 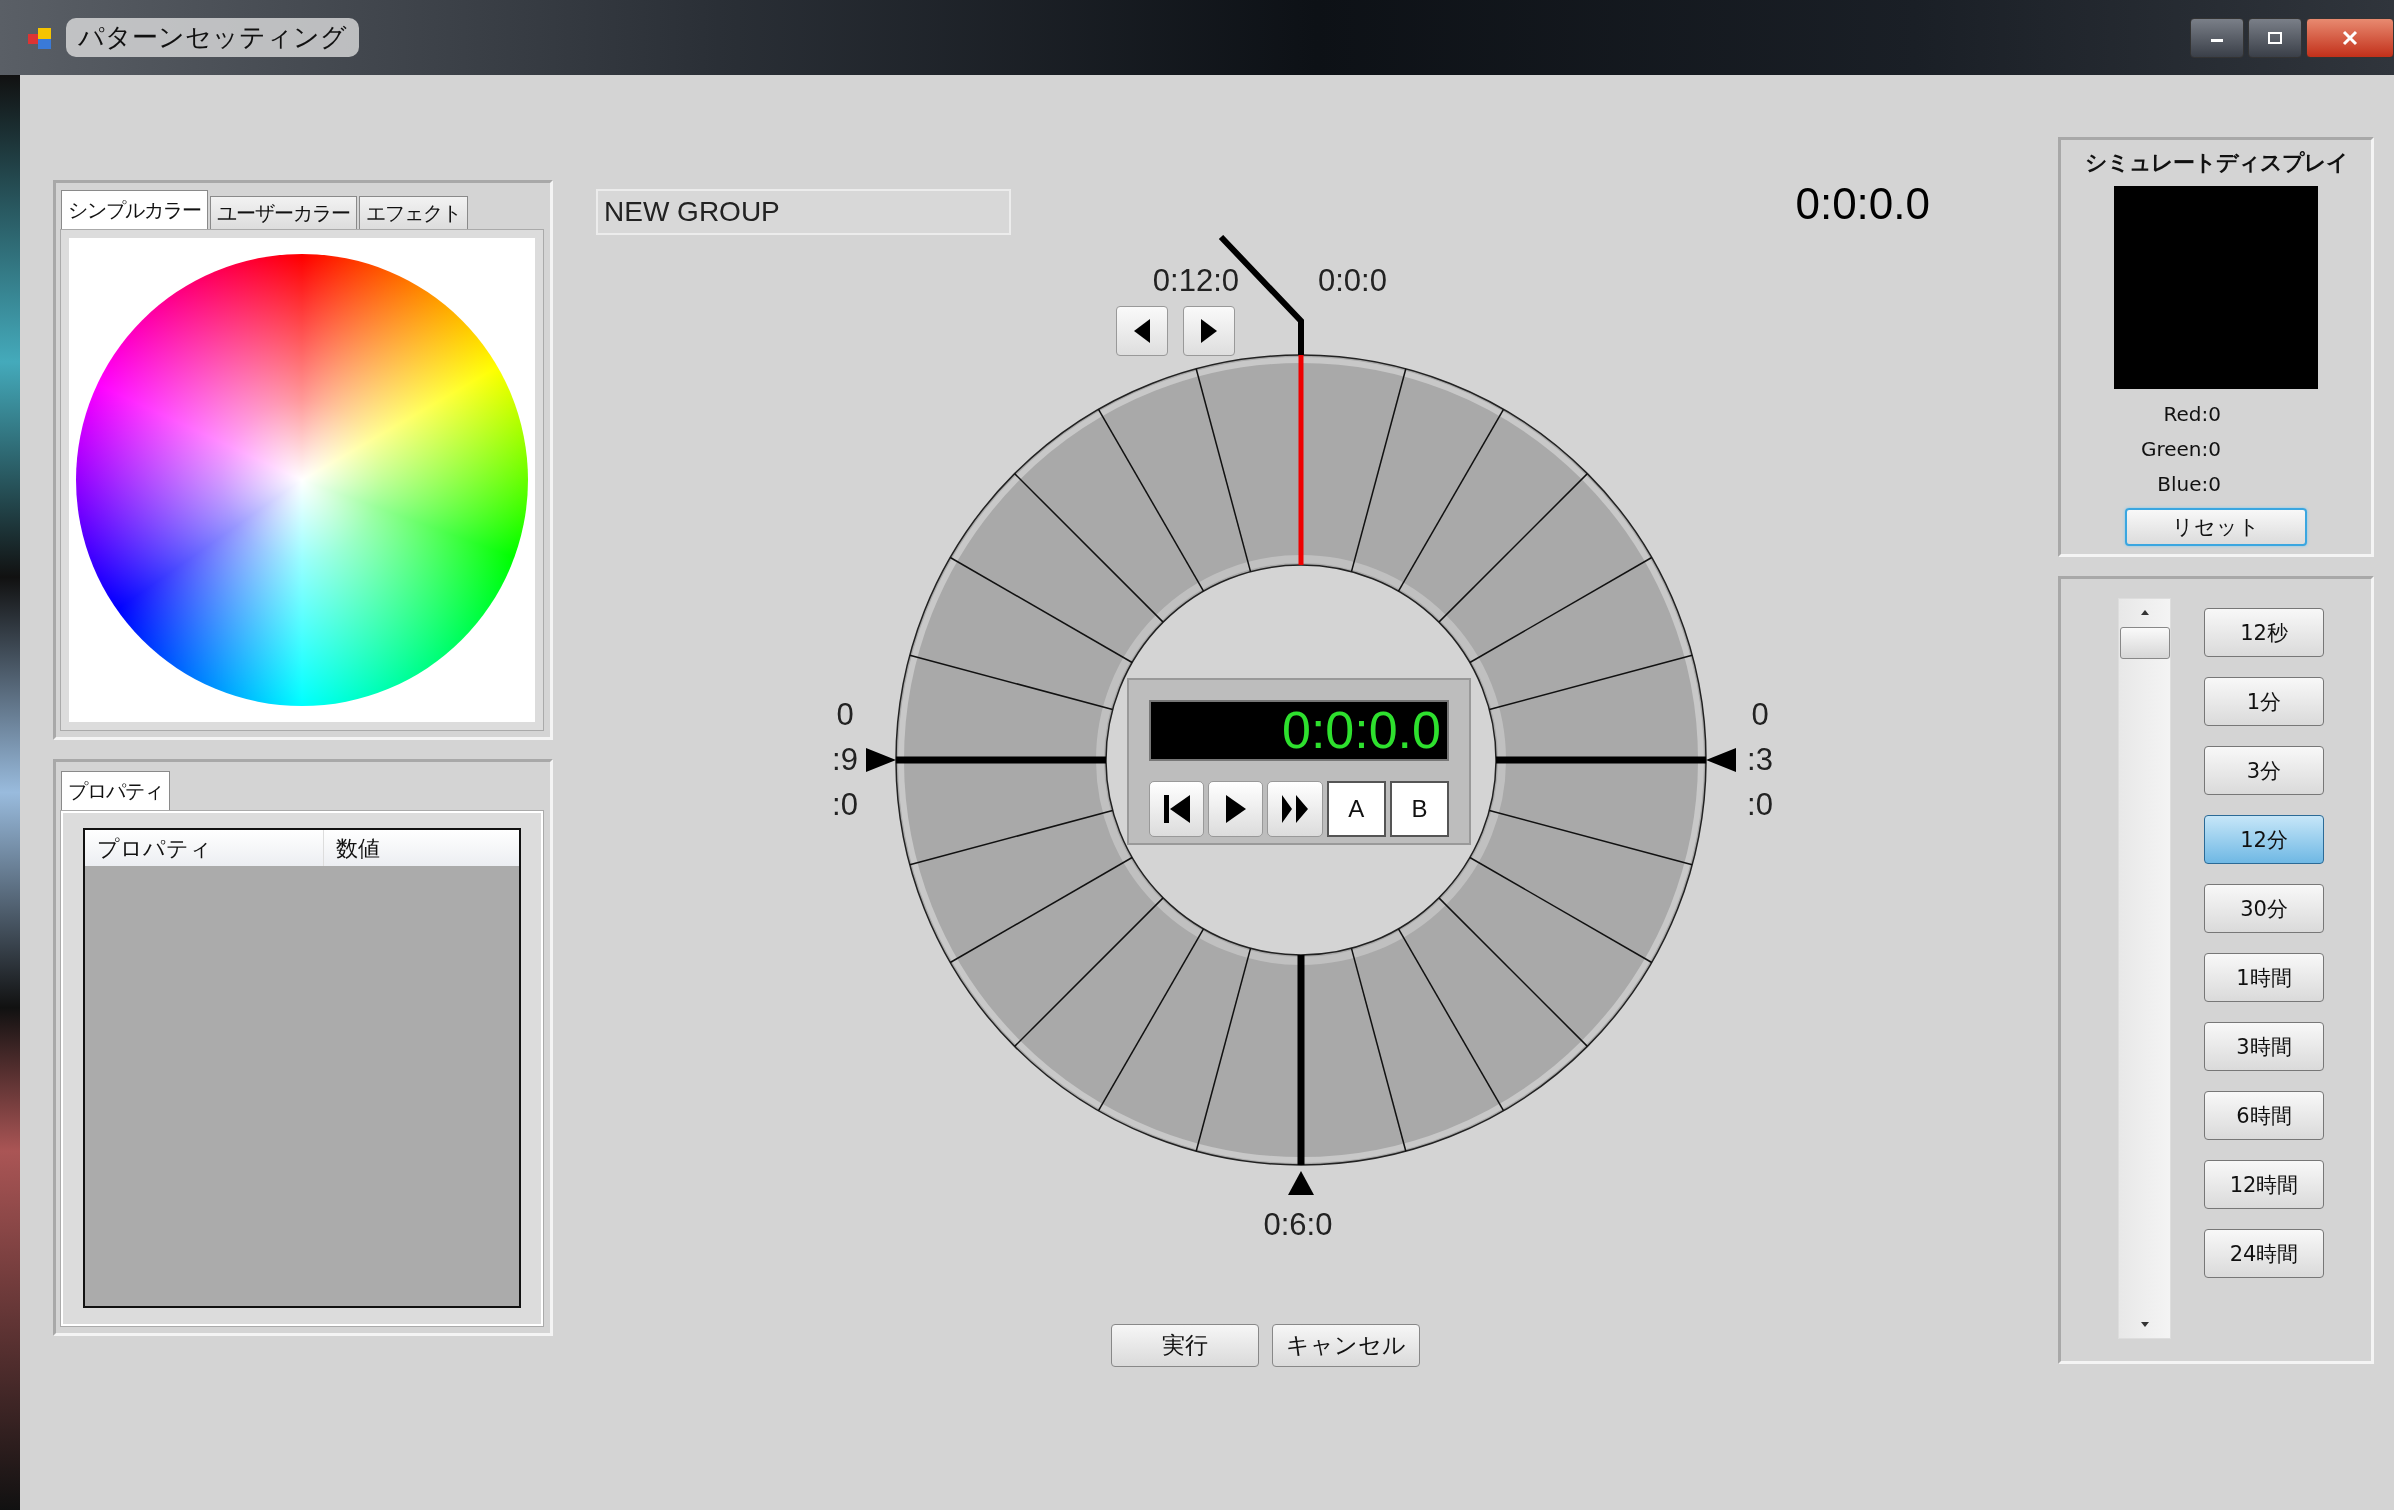 What do you see at coordinates (2216, 527) in the screenshot?
I see `reset-button: リセット` at bounding box center [2216, 527].